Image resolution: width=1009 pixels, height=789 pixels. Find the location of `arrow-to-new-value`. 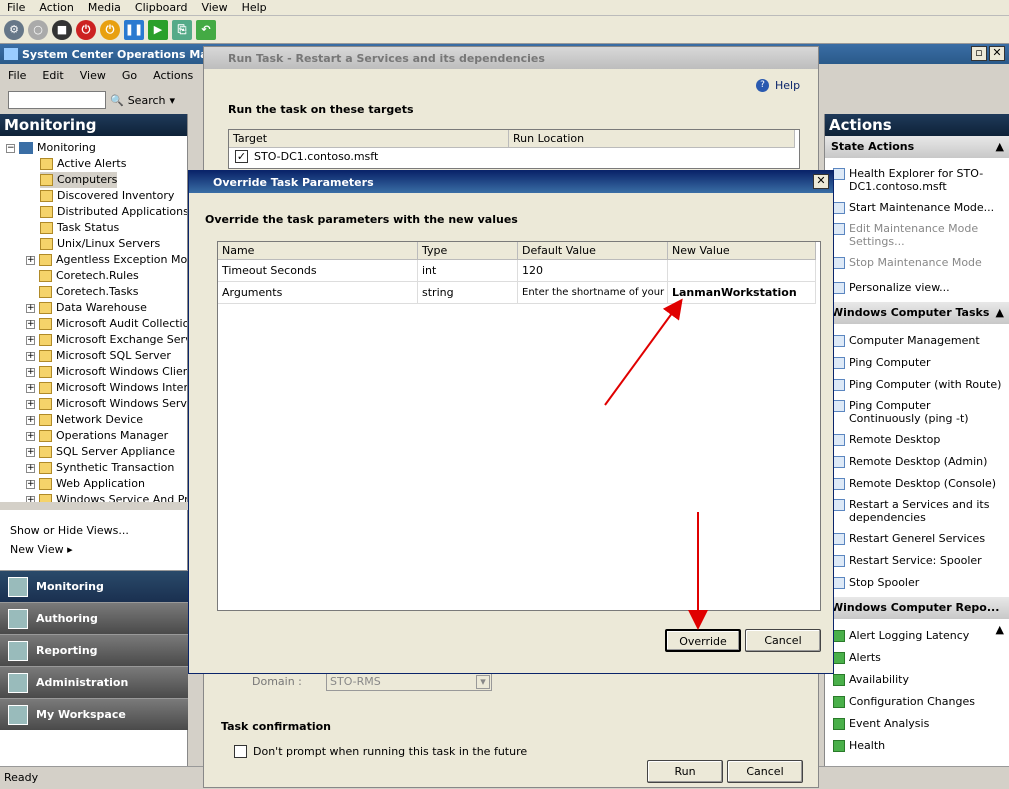

arrow-to-new-value is located at coordinates (643, 352).